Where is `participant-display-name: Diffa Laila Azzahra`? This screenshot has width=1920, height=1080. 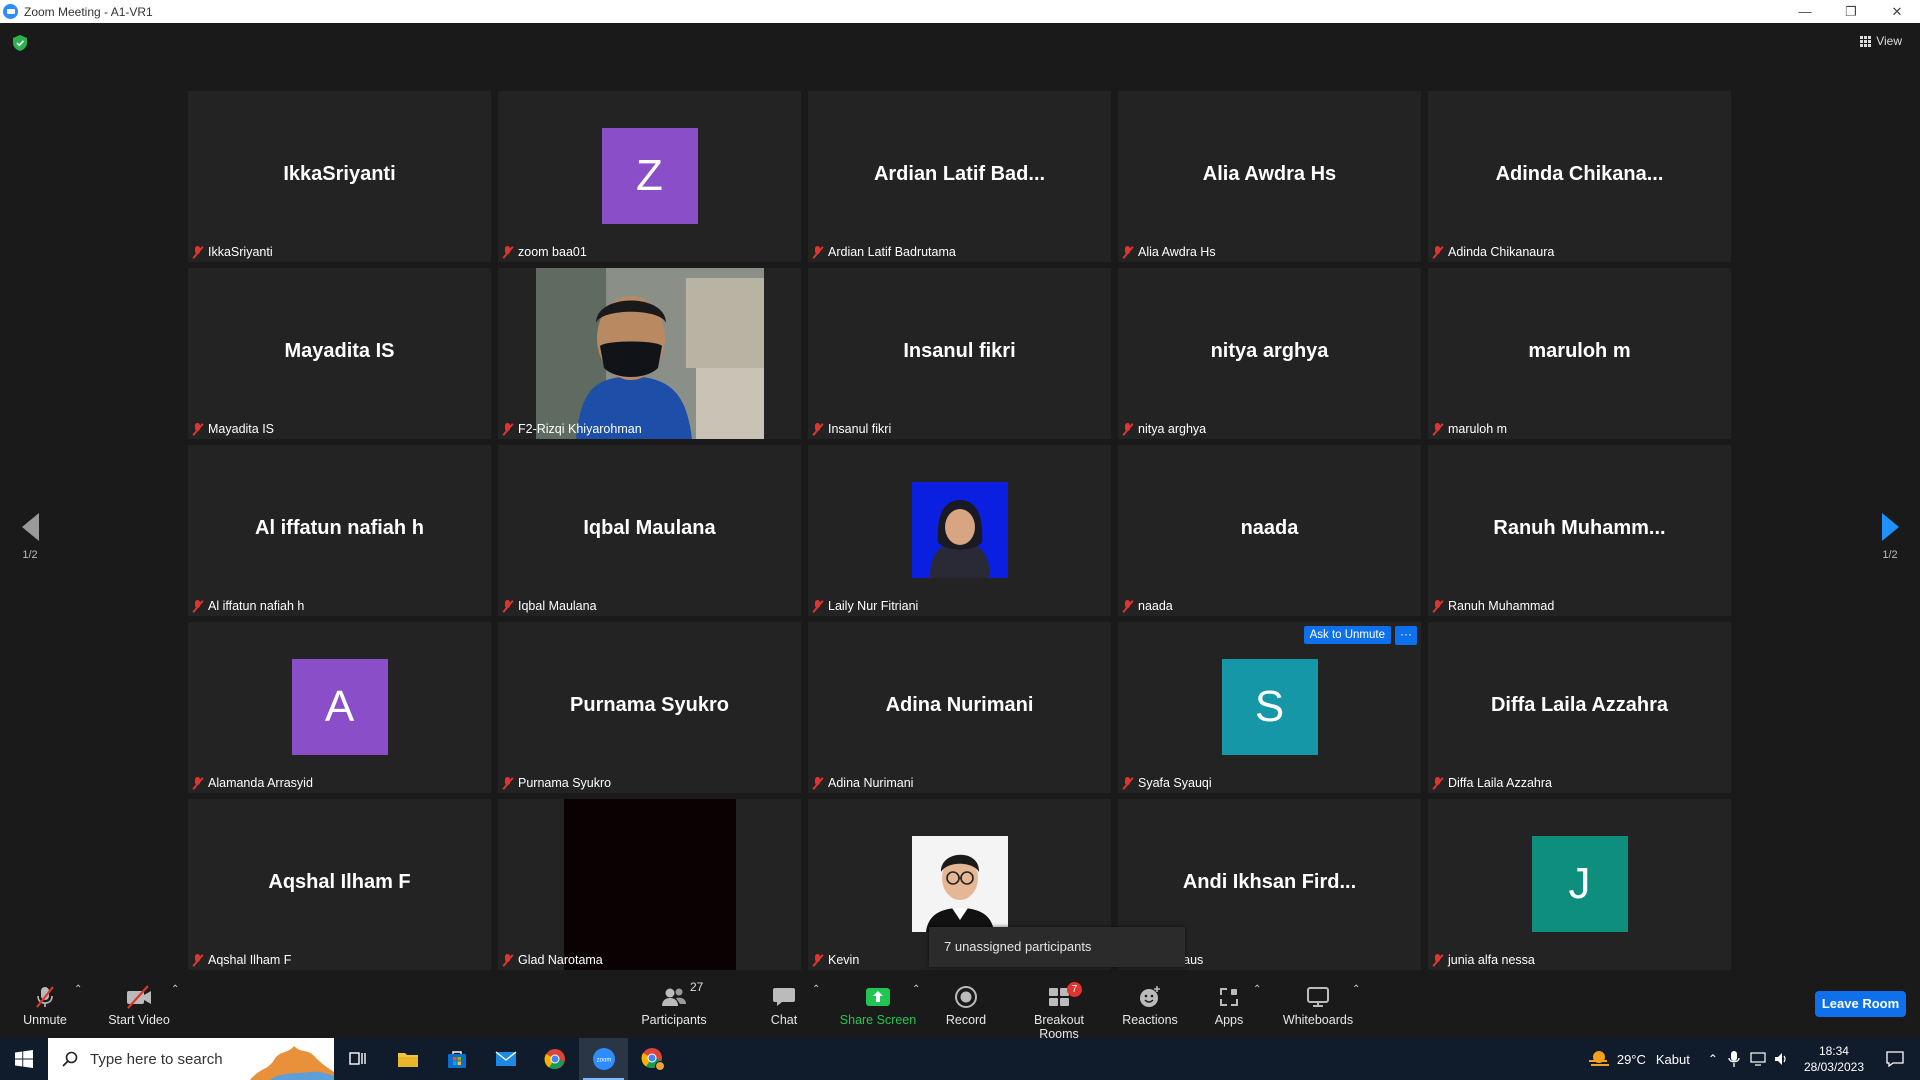
participant-display-name: Diffa Laila Azzahra is located at coordinates (1579, 704).